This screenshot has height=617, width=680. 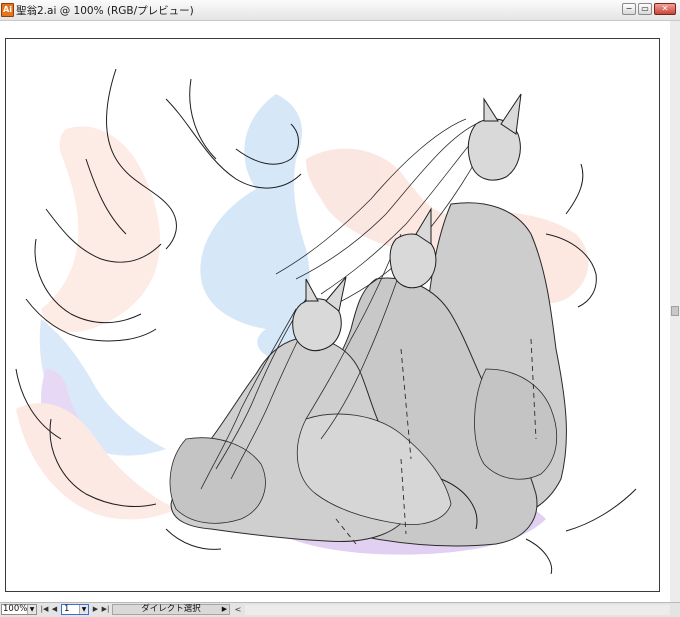 I want to click on status-bar: 100% ▼ |◀ ◀ 1 ▼ ▶ ▶| ダイレクト選択 ▶ <, so click(x=340, y=609).